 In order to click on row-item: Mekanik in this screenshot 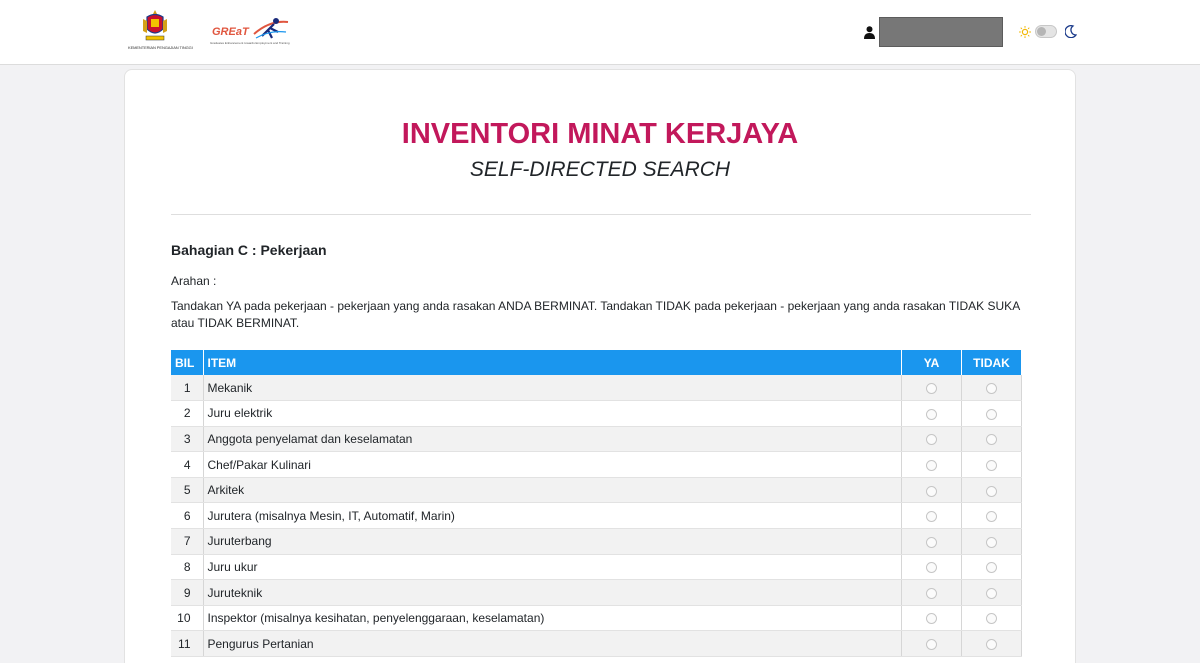, I will do `click(552, 388)`.